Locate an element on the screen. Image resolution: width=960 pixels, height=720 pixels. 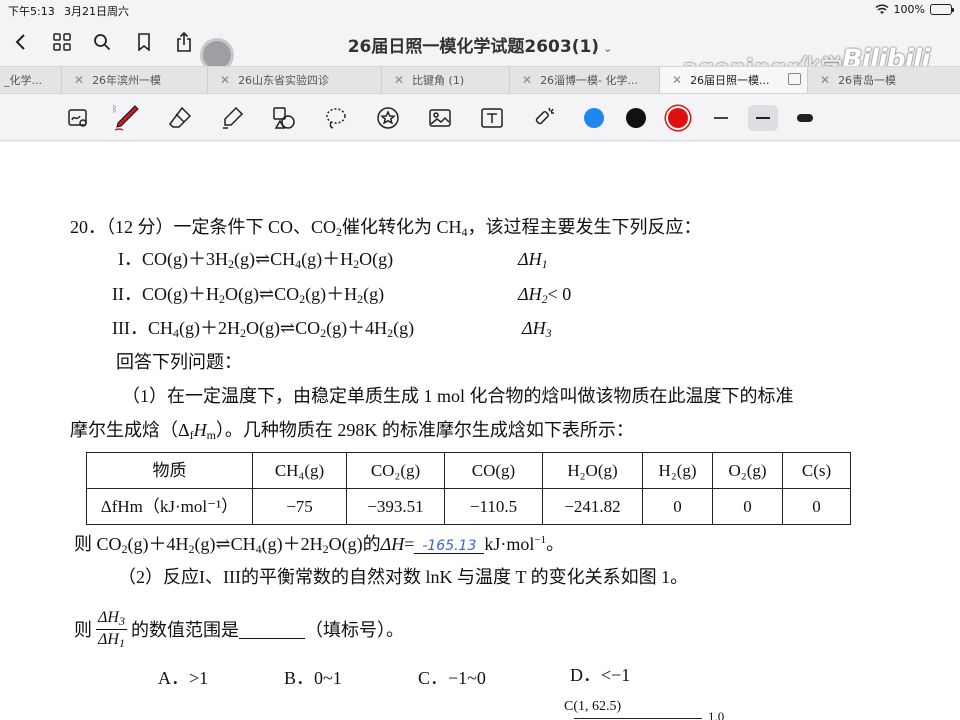
table-header-cell: C(s) is located at coordinates (816, 470).